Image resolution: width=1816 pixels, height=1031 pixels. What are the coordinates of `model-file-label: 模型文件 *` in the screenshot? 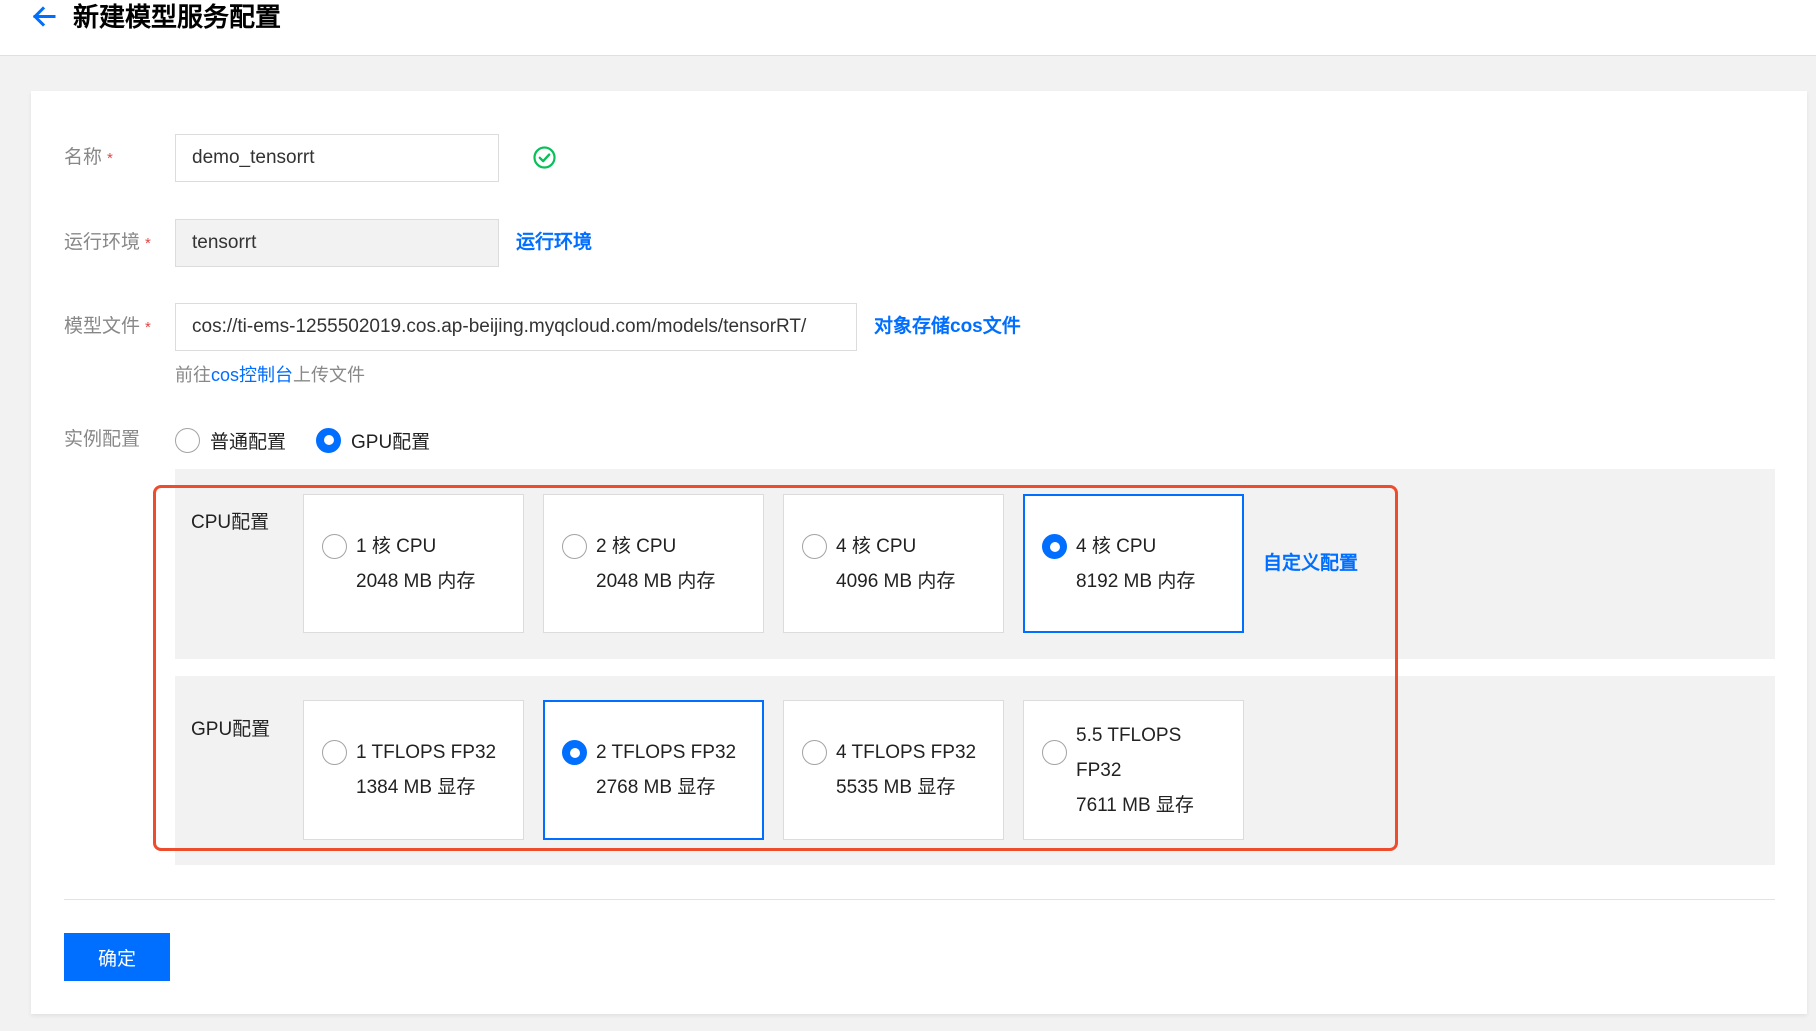 It's located at (107, 327).